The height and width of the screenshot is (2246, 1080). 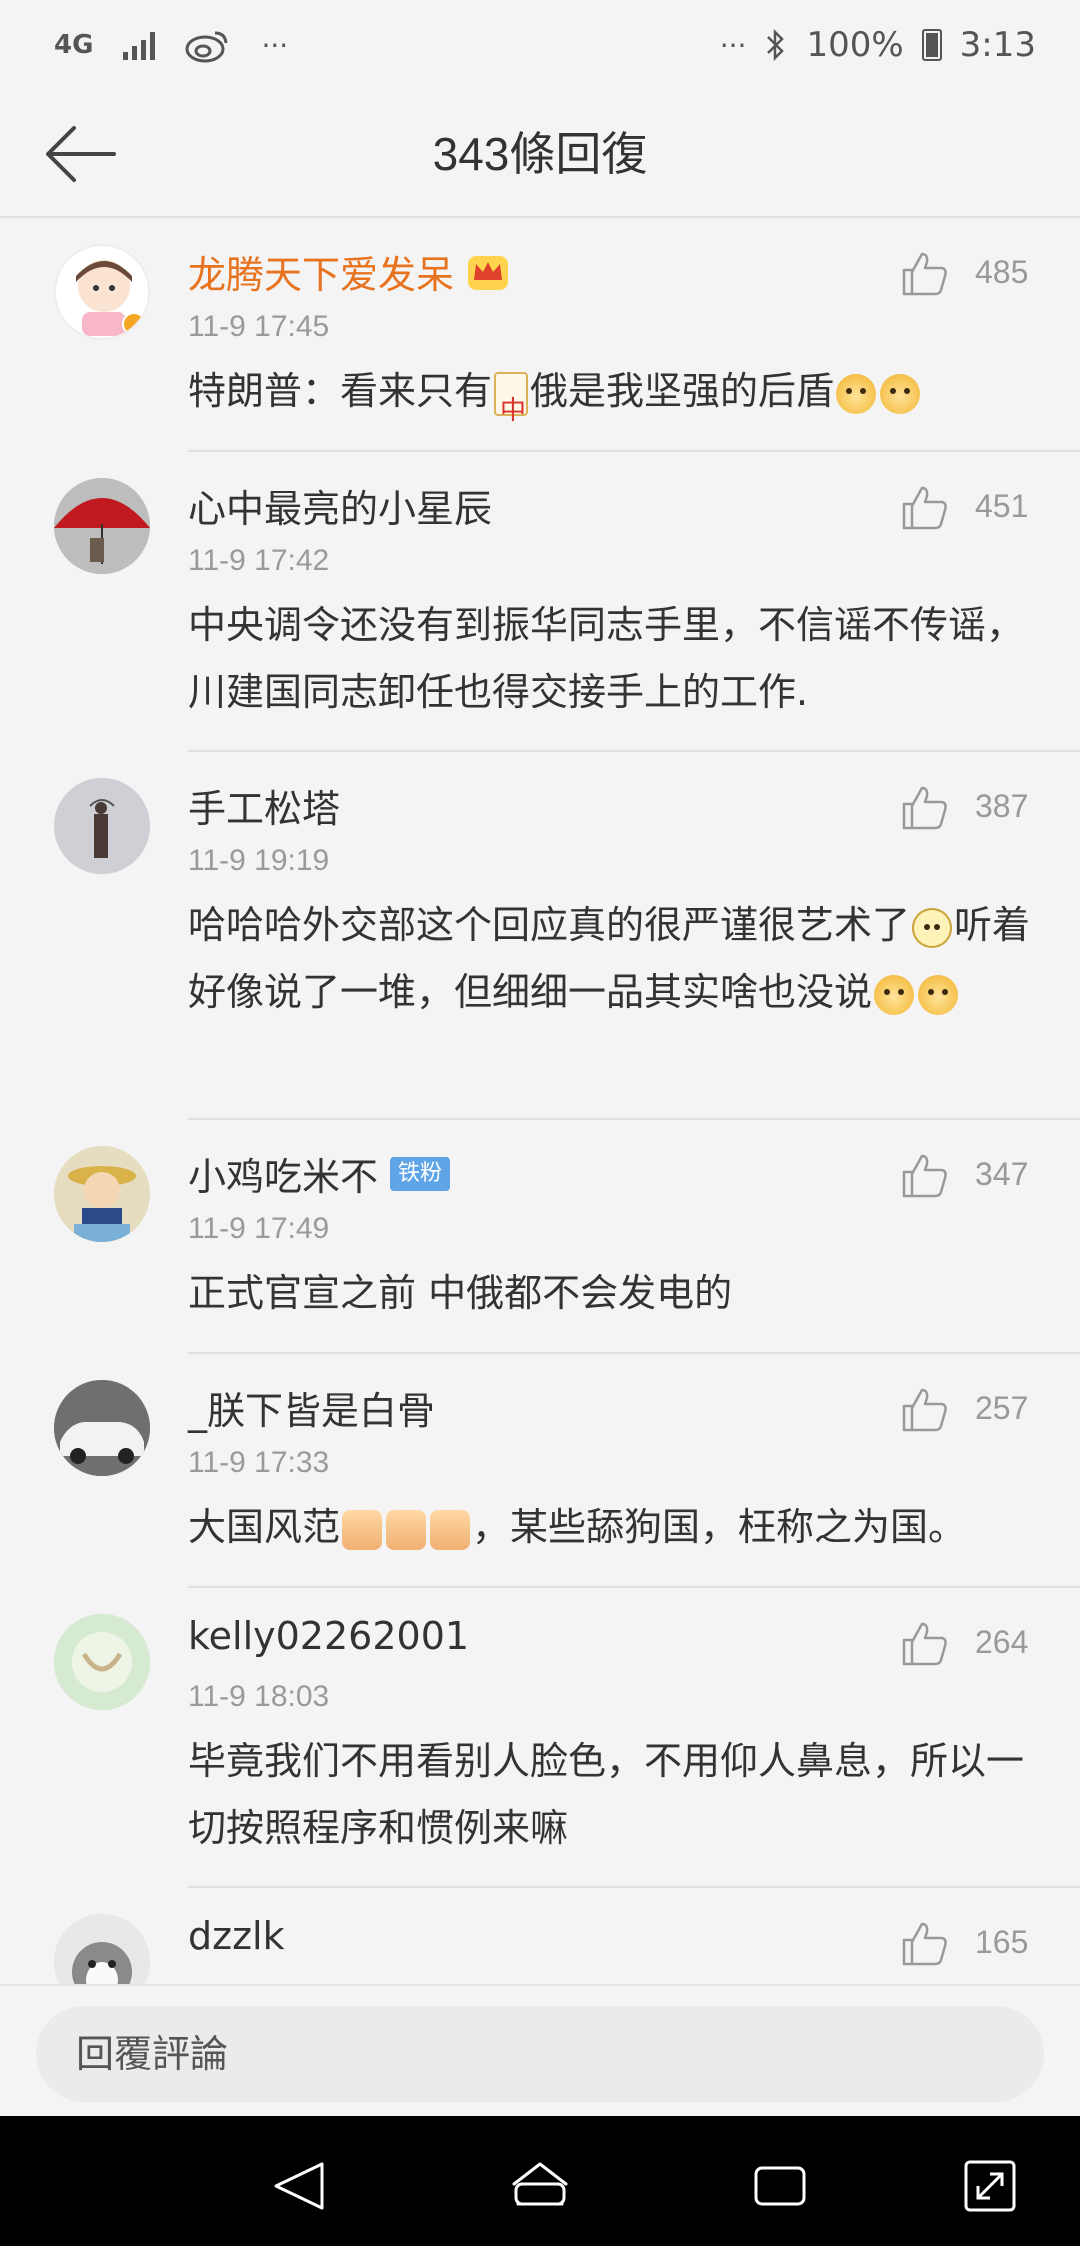 What do you see at coordinates (932, 927) in the screenshot?
I see `nerd-emoji-icon` at bounding box center [932, 927].